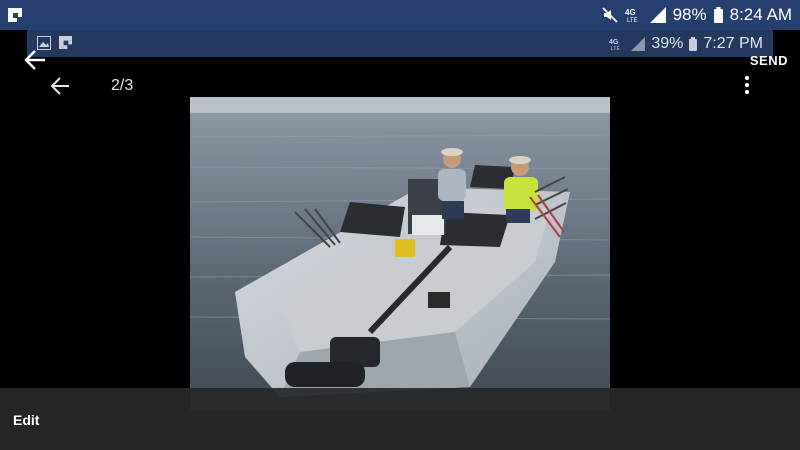 This screenshot has height=450, width=800. I want to click on status-bar: 4G LTE 98% 8:24 AM, so click(400, 15).